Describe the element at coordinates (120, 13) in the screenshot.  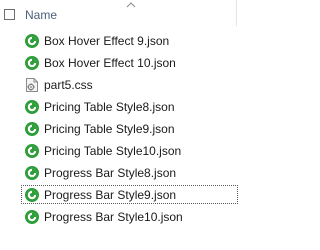
I see `column-header: Name` at that location.